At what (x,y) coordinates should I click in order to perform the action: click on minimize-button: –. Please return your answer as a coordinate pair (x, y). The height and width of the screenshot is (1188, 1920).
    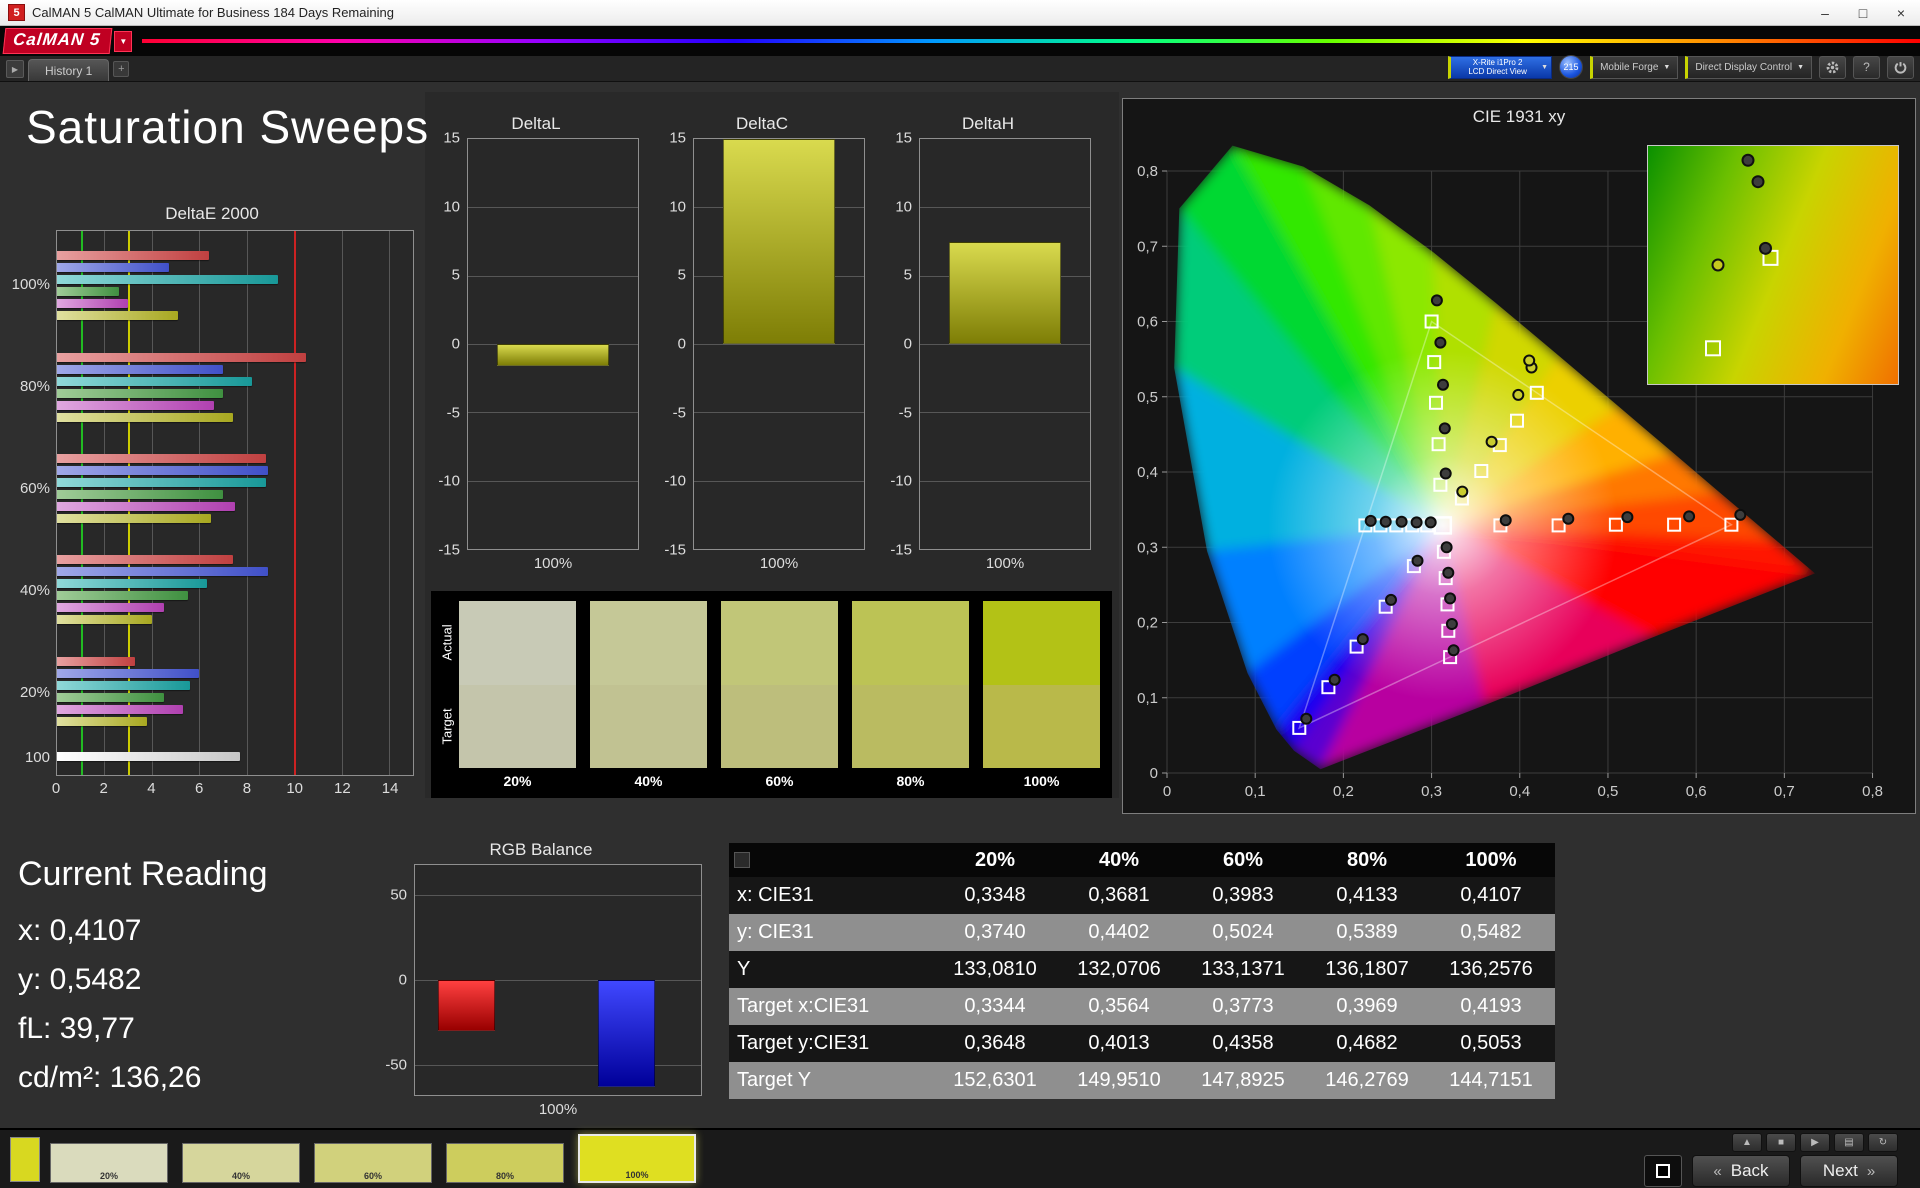
    Looking at the image, I should click on (1825, 12).